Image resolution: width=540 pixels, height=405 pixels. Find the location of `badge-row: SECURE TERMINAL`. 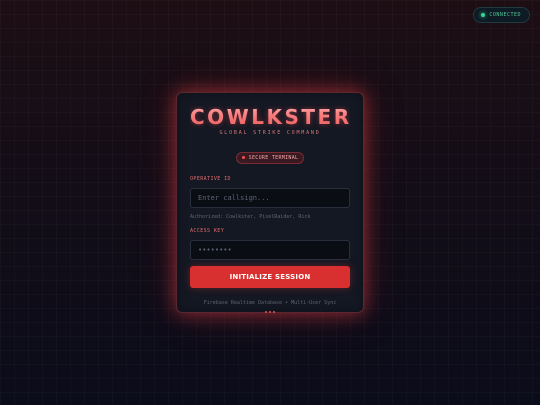

badge-row: SECURE TERMINAL is located at coordinates (270, 154).